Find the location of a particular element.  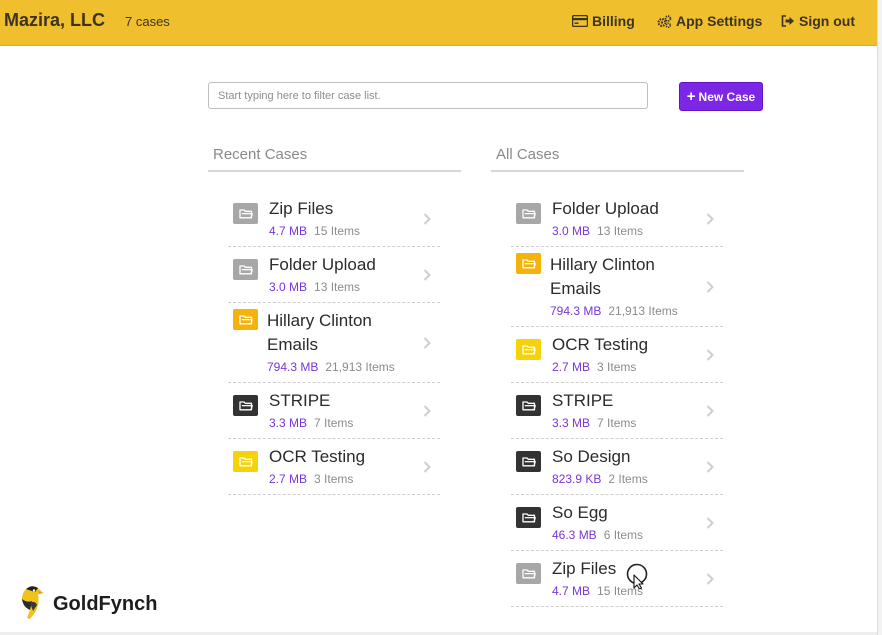

case-meta: 4.7 MB 15 Items is located at coordinates (314, 231).